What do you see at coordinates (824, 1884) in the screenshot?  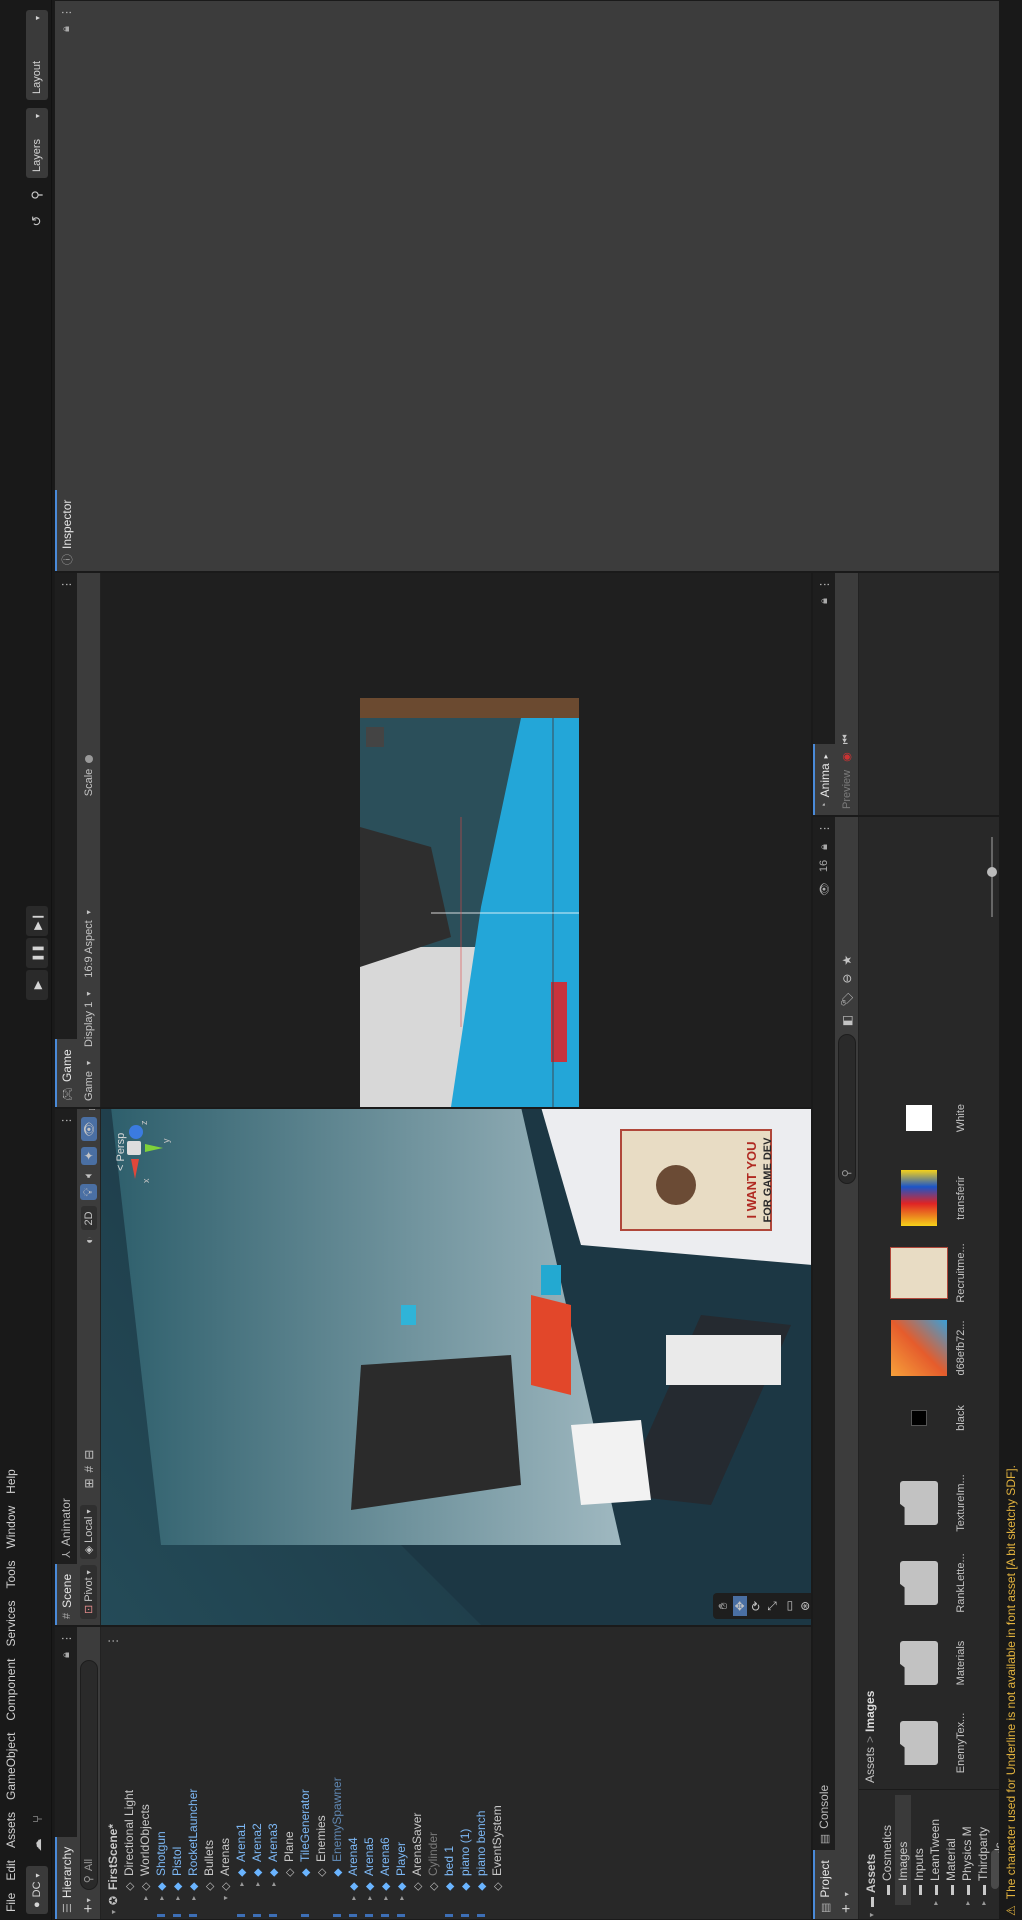 I see `tab-project: ▤ Project` at bounding box center [824, 1884].